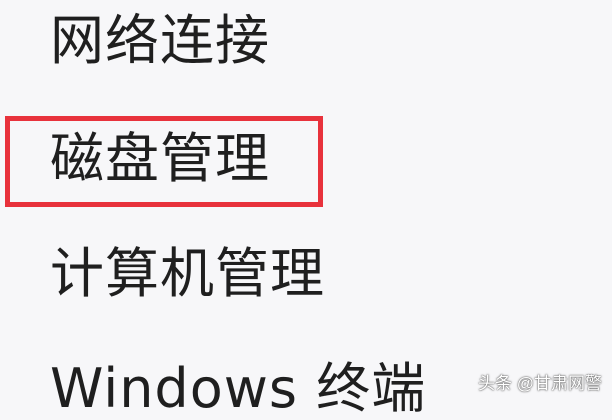  What do you see at coordinates (160, 159) in the screenshot?
I see `menu-item-disk-management: 磁盘管理` at bounding box center [160, 159].